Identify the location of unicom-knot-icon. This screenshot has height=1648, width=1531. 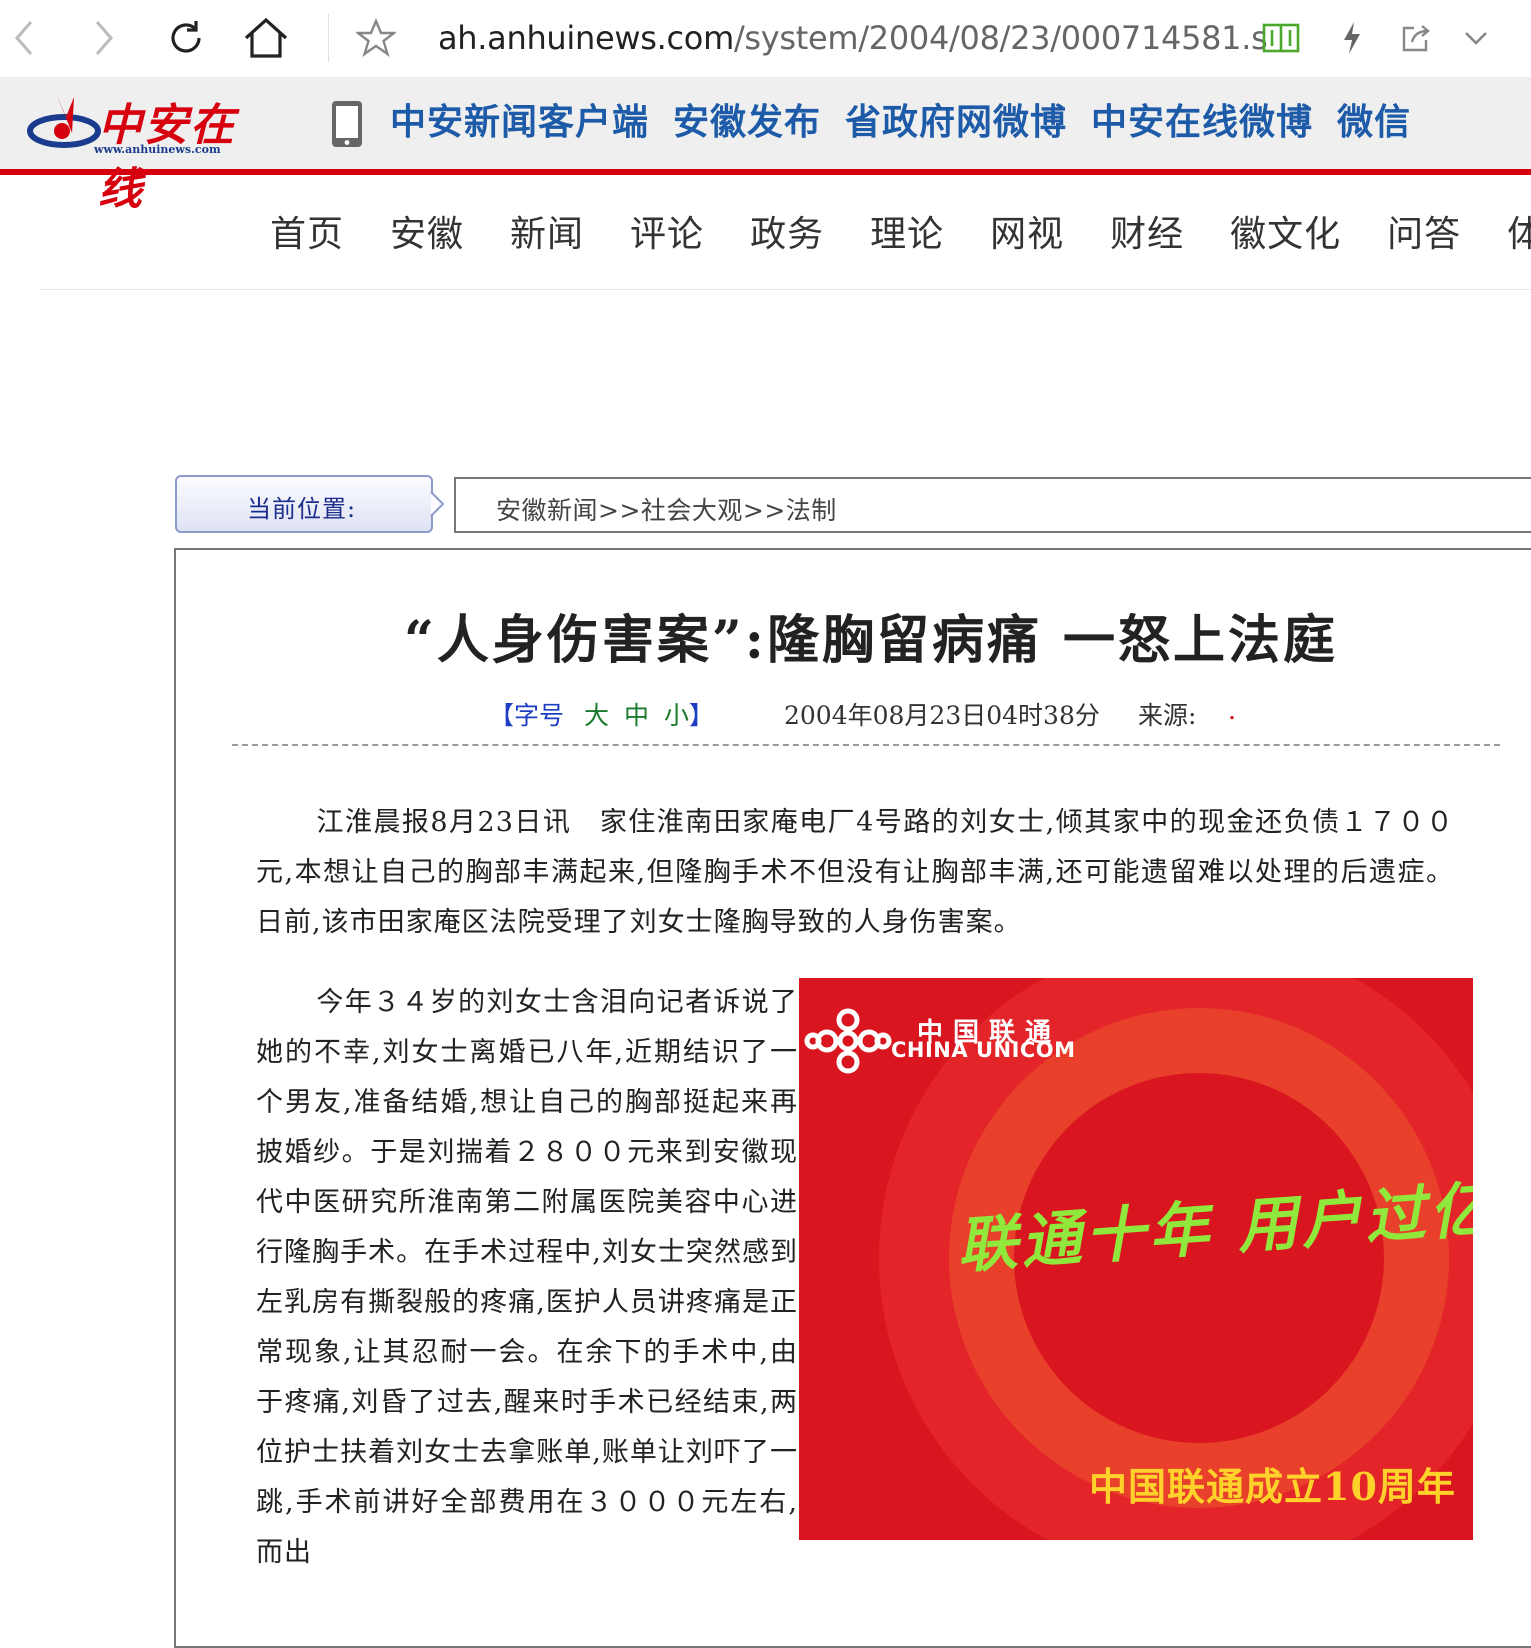
(848, 1041).